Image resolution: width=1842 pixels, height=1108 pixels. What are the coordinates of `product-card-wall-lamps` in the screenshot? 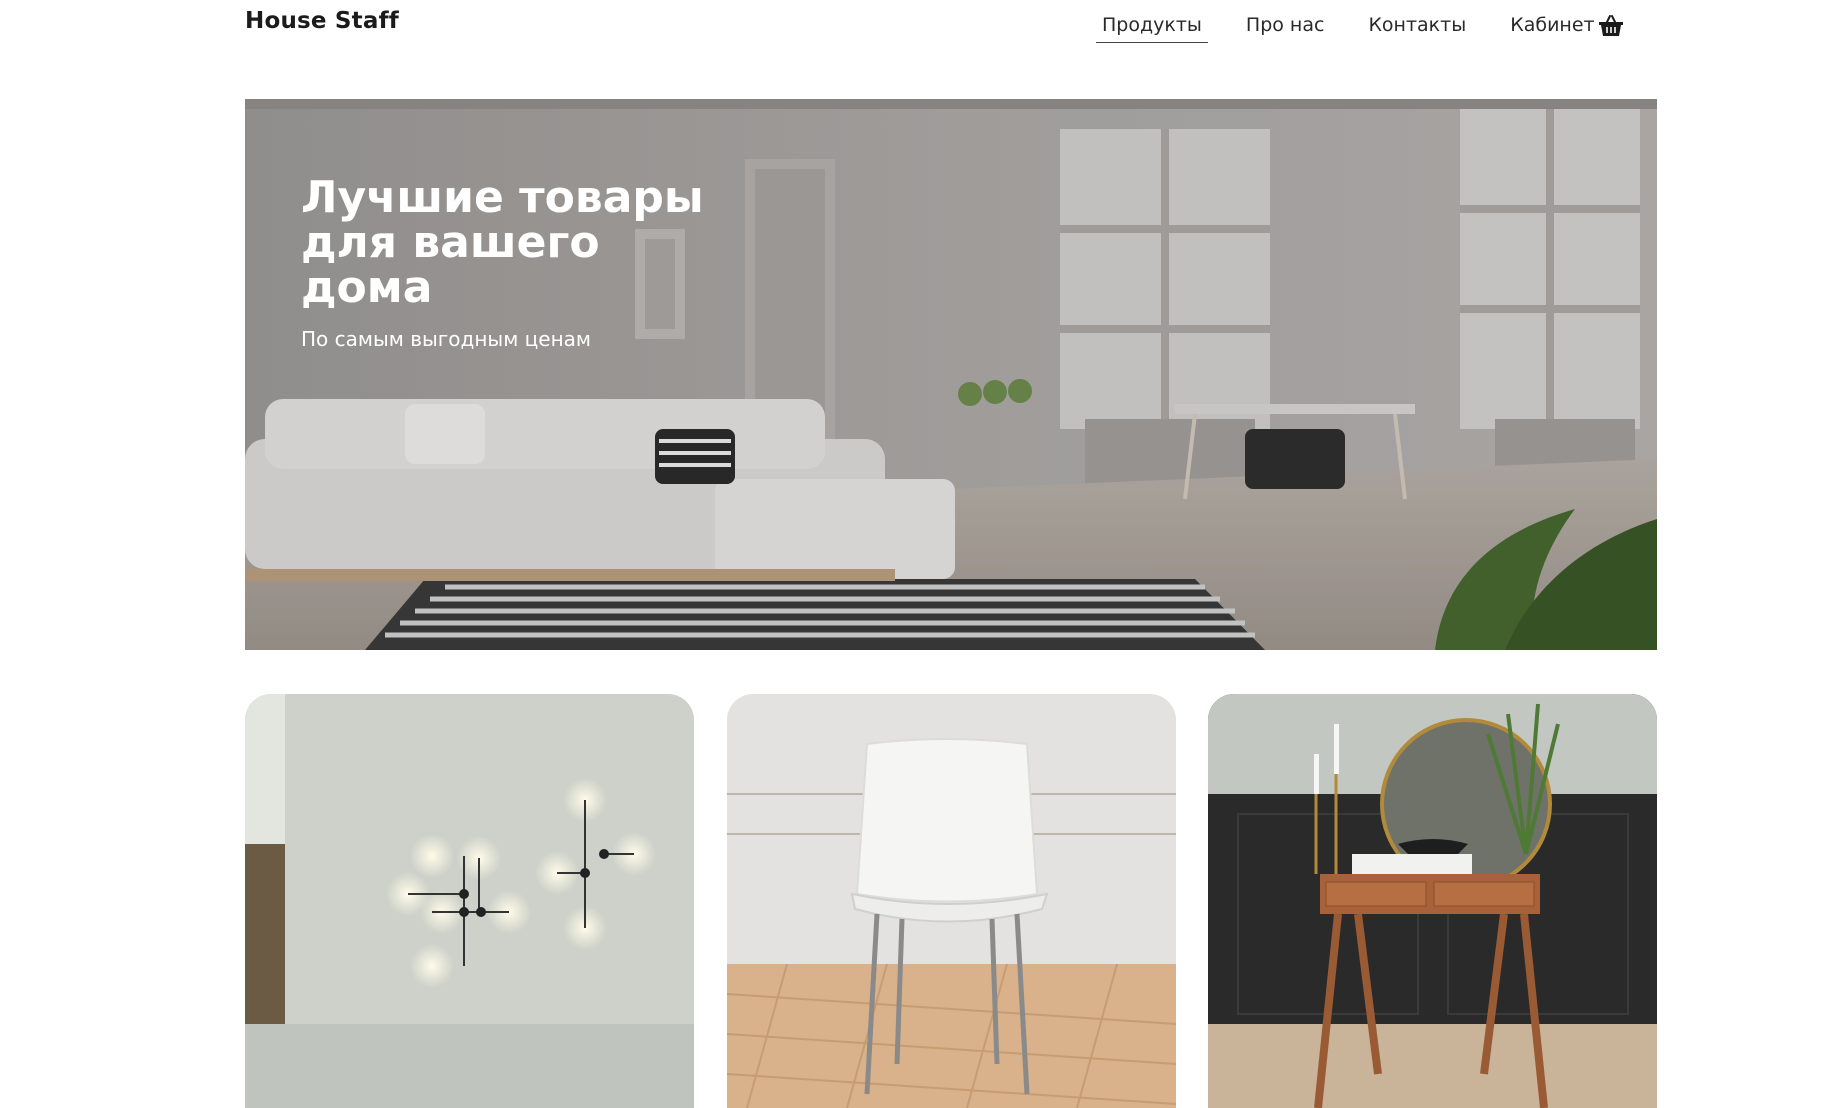 It's located at (469, 901).